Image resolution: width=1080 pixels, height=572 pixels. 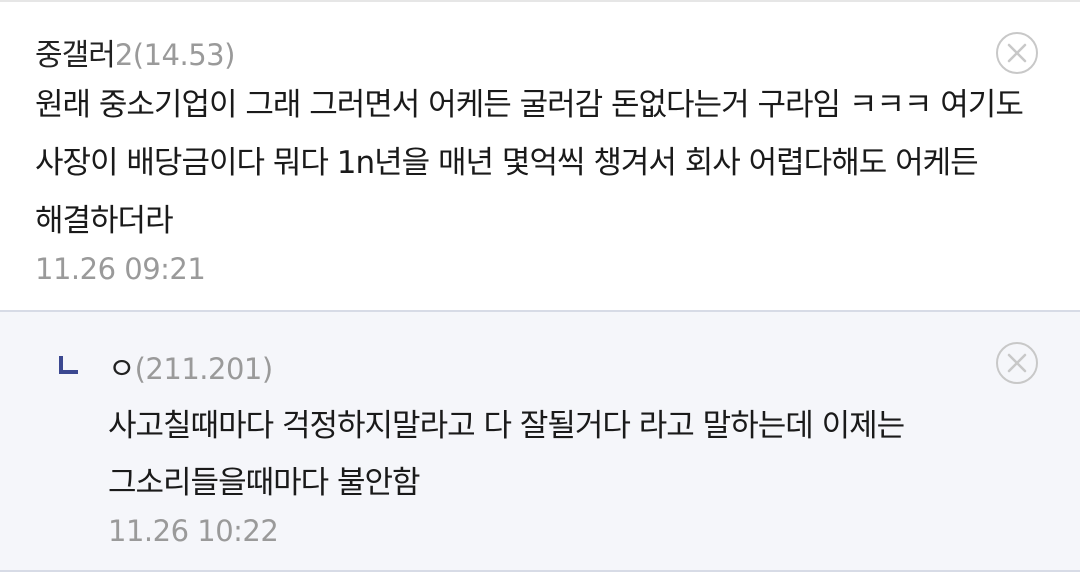 I want to click on reply-arrow-icon, so click(x=68, y=365).